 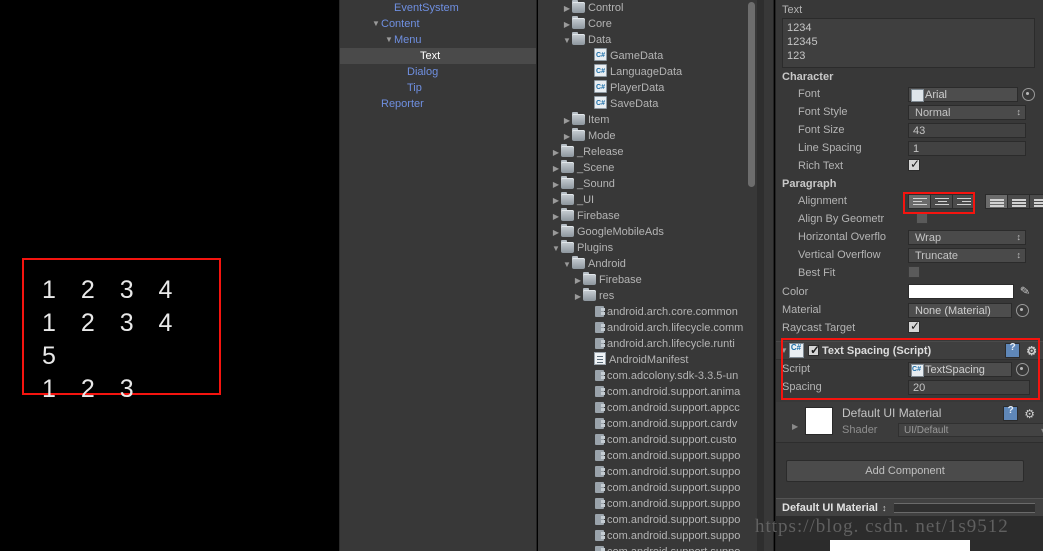 I want to click on project-item: AndroidManifest, so click(x=655, y=360).